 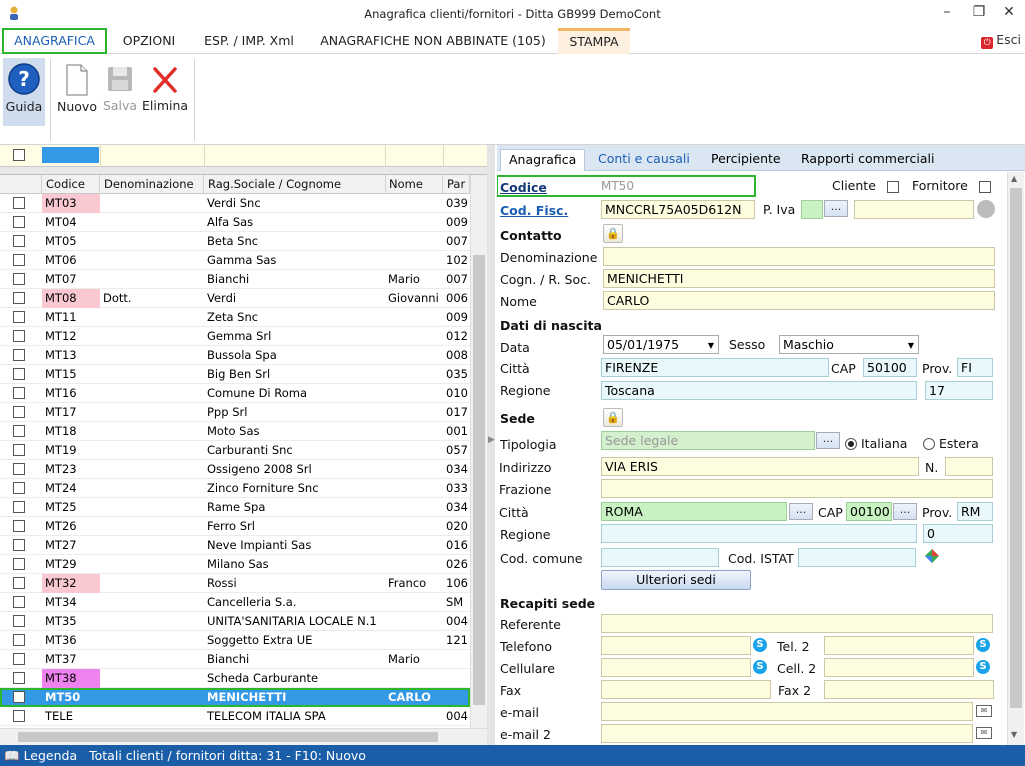 I want to click on cell-ragione-sociale: Neve Impianti Sas, so click(x=295, y=545).